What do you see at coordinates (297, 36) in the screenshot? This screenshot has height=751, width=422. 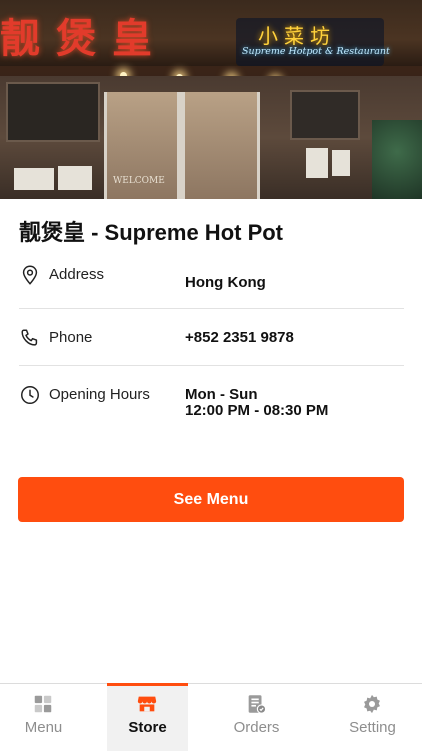 I see `neon-sign-chinese: 小菜坊` at bounding box center [297, 36].